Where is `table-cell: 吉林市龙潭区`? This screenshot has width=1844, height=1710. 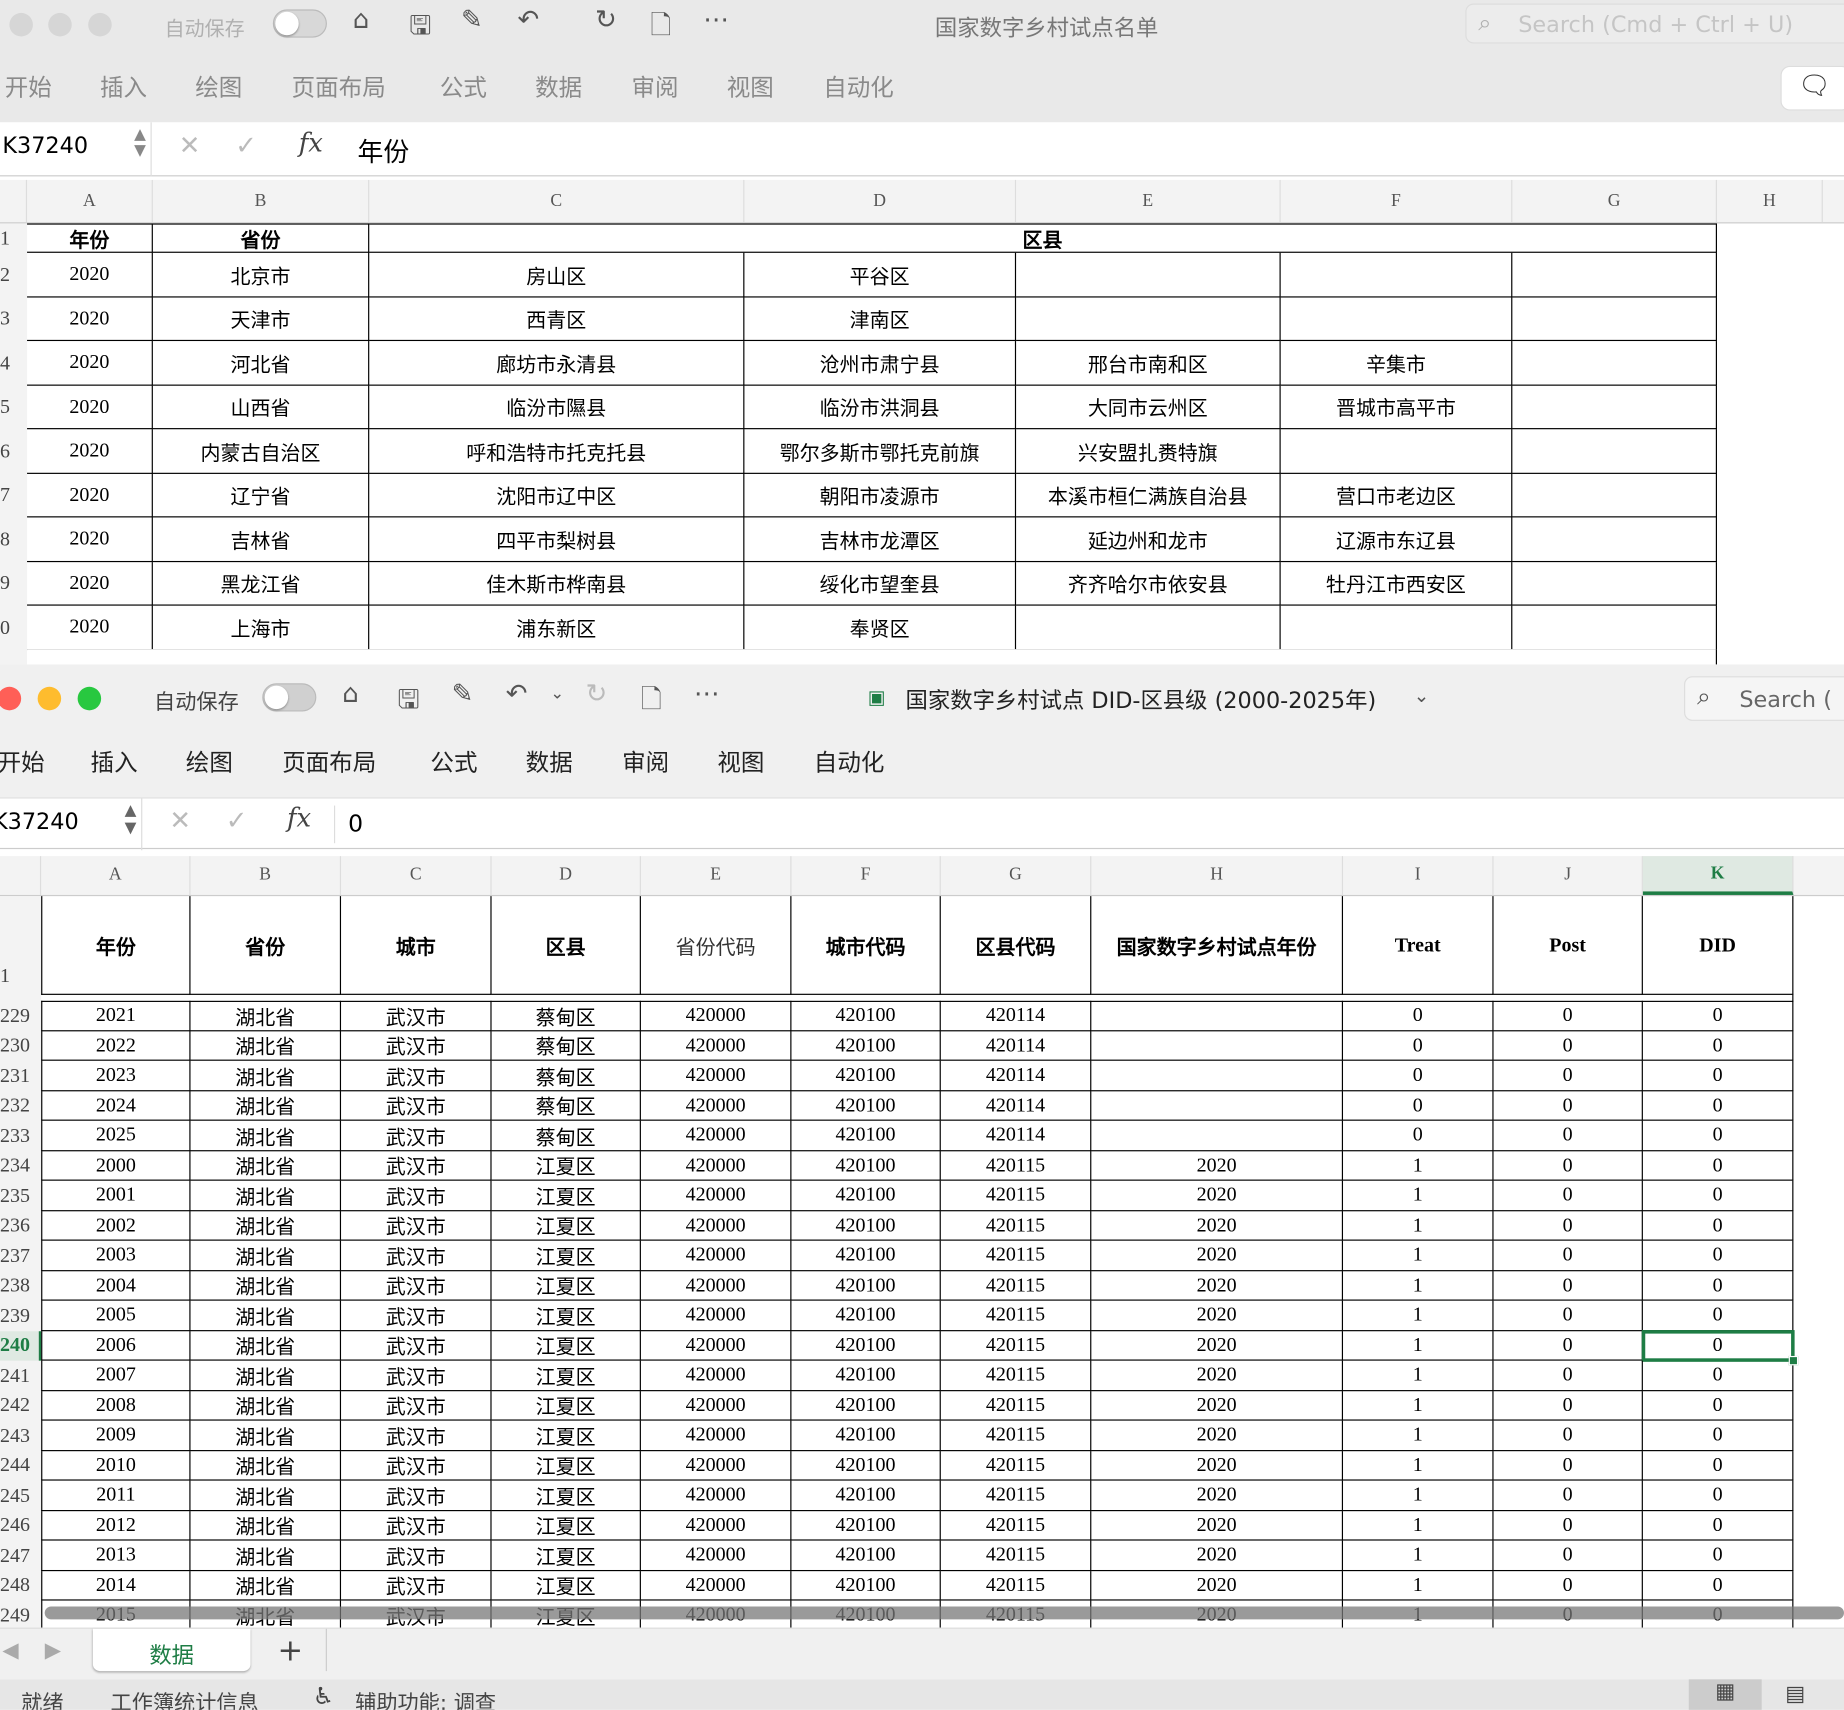
table-cell: 吉林市龙潭区 is located at coordinates (880, 539).